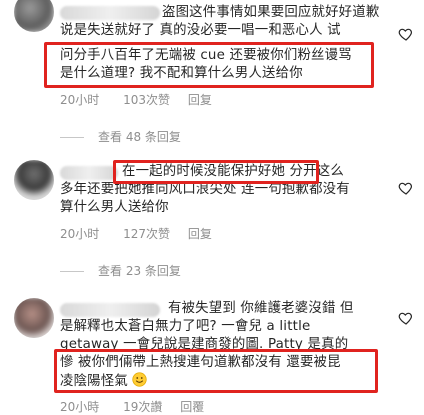  I want to click on comment-line: 算什么男人送给你, so click(114, 207).